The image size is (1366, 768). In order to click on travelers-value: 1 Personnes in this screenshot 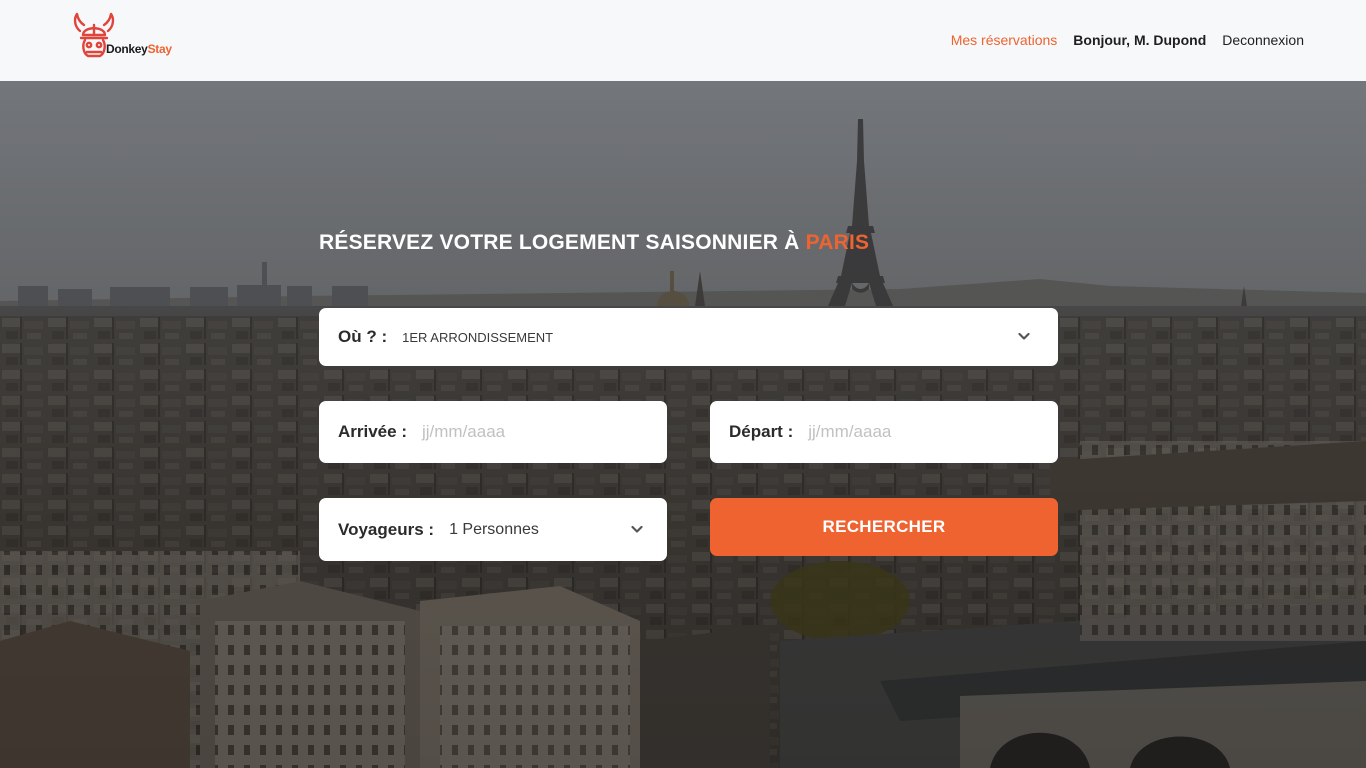, I will do `click(494, 529)`.